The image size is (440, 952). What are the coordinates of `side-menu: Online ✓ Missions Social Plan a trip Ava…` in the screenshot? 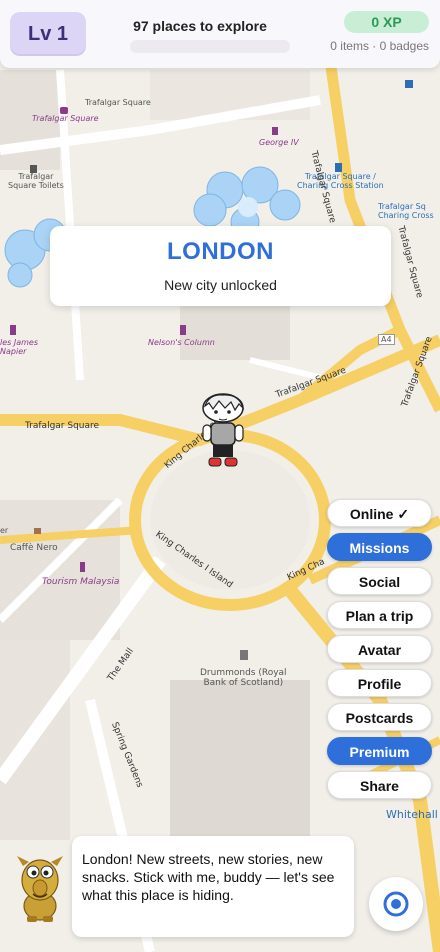 It's located at (379, 652).